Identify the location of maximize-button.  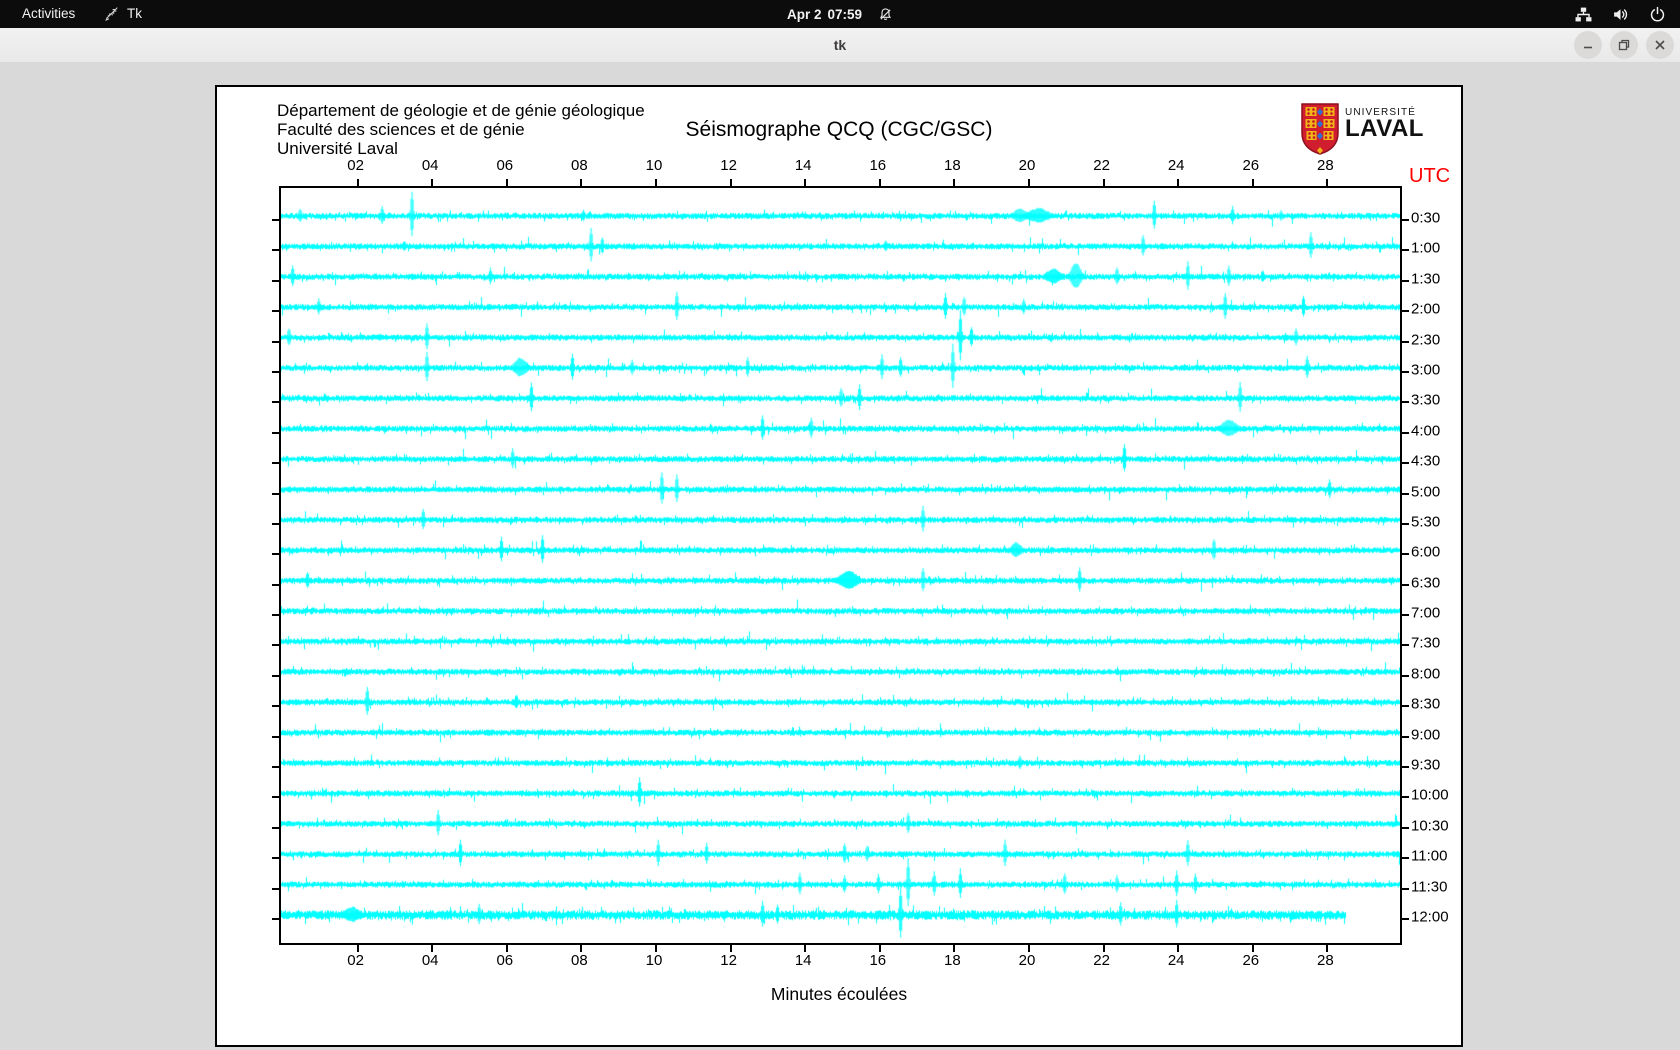
(1624, 45).